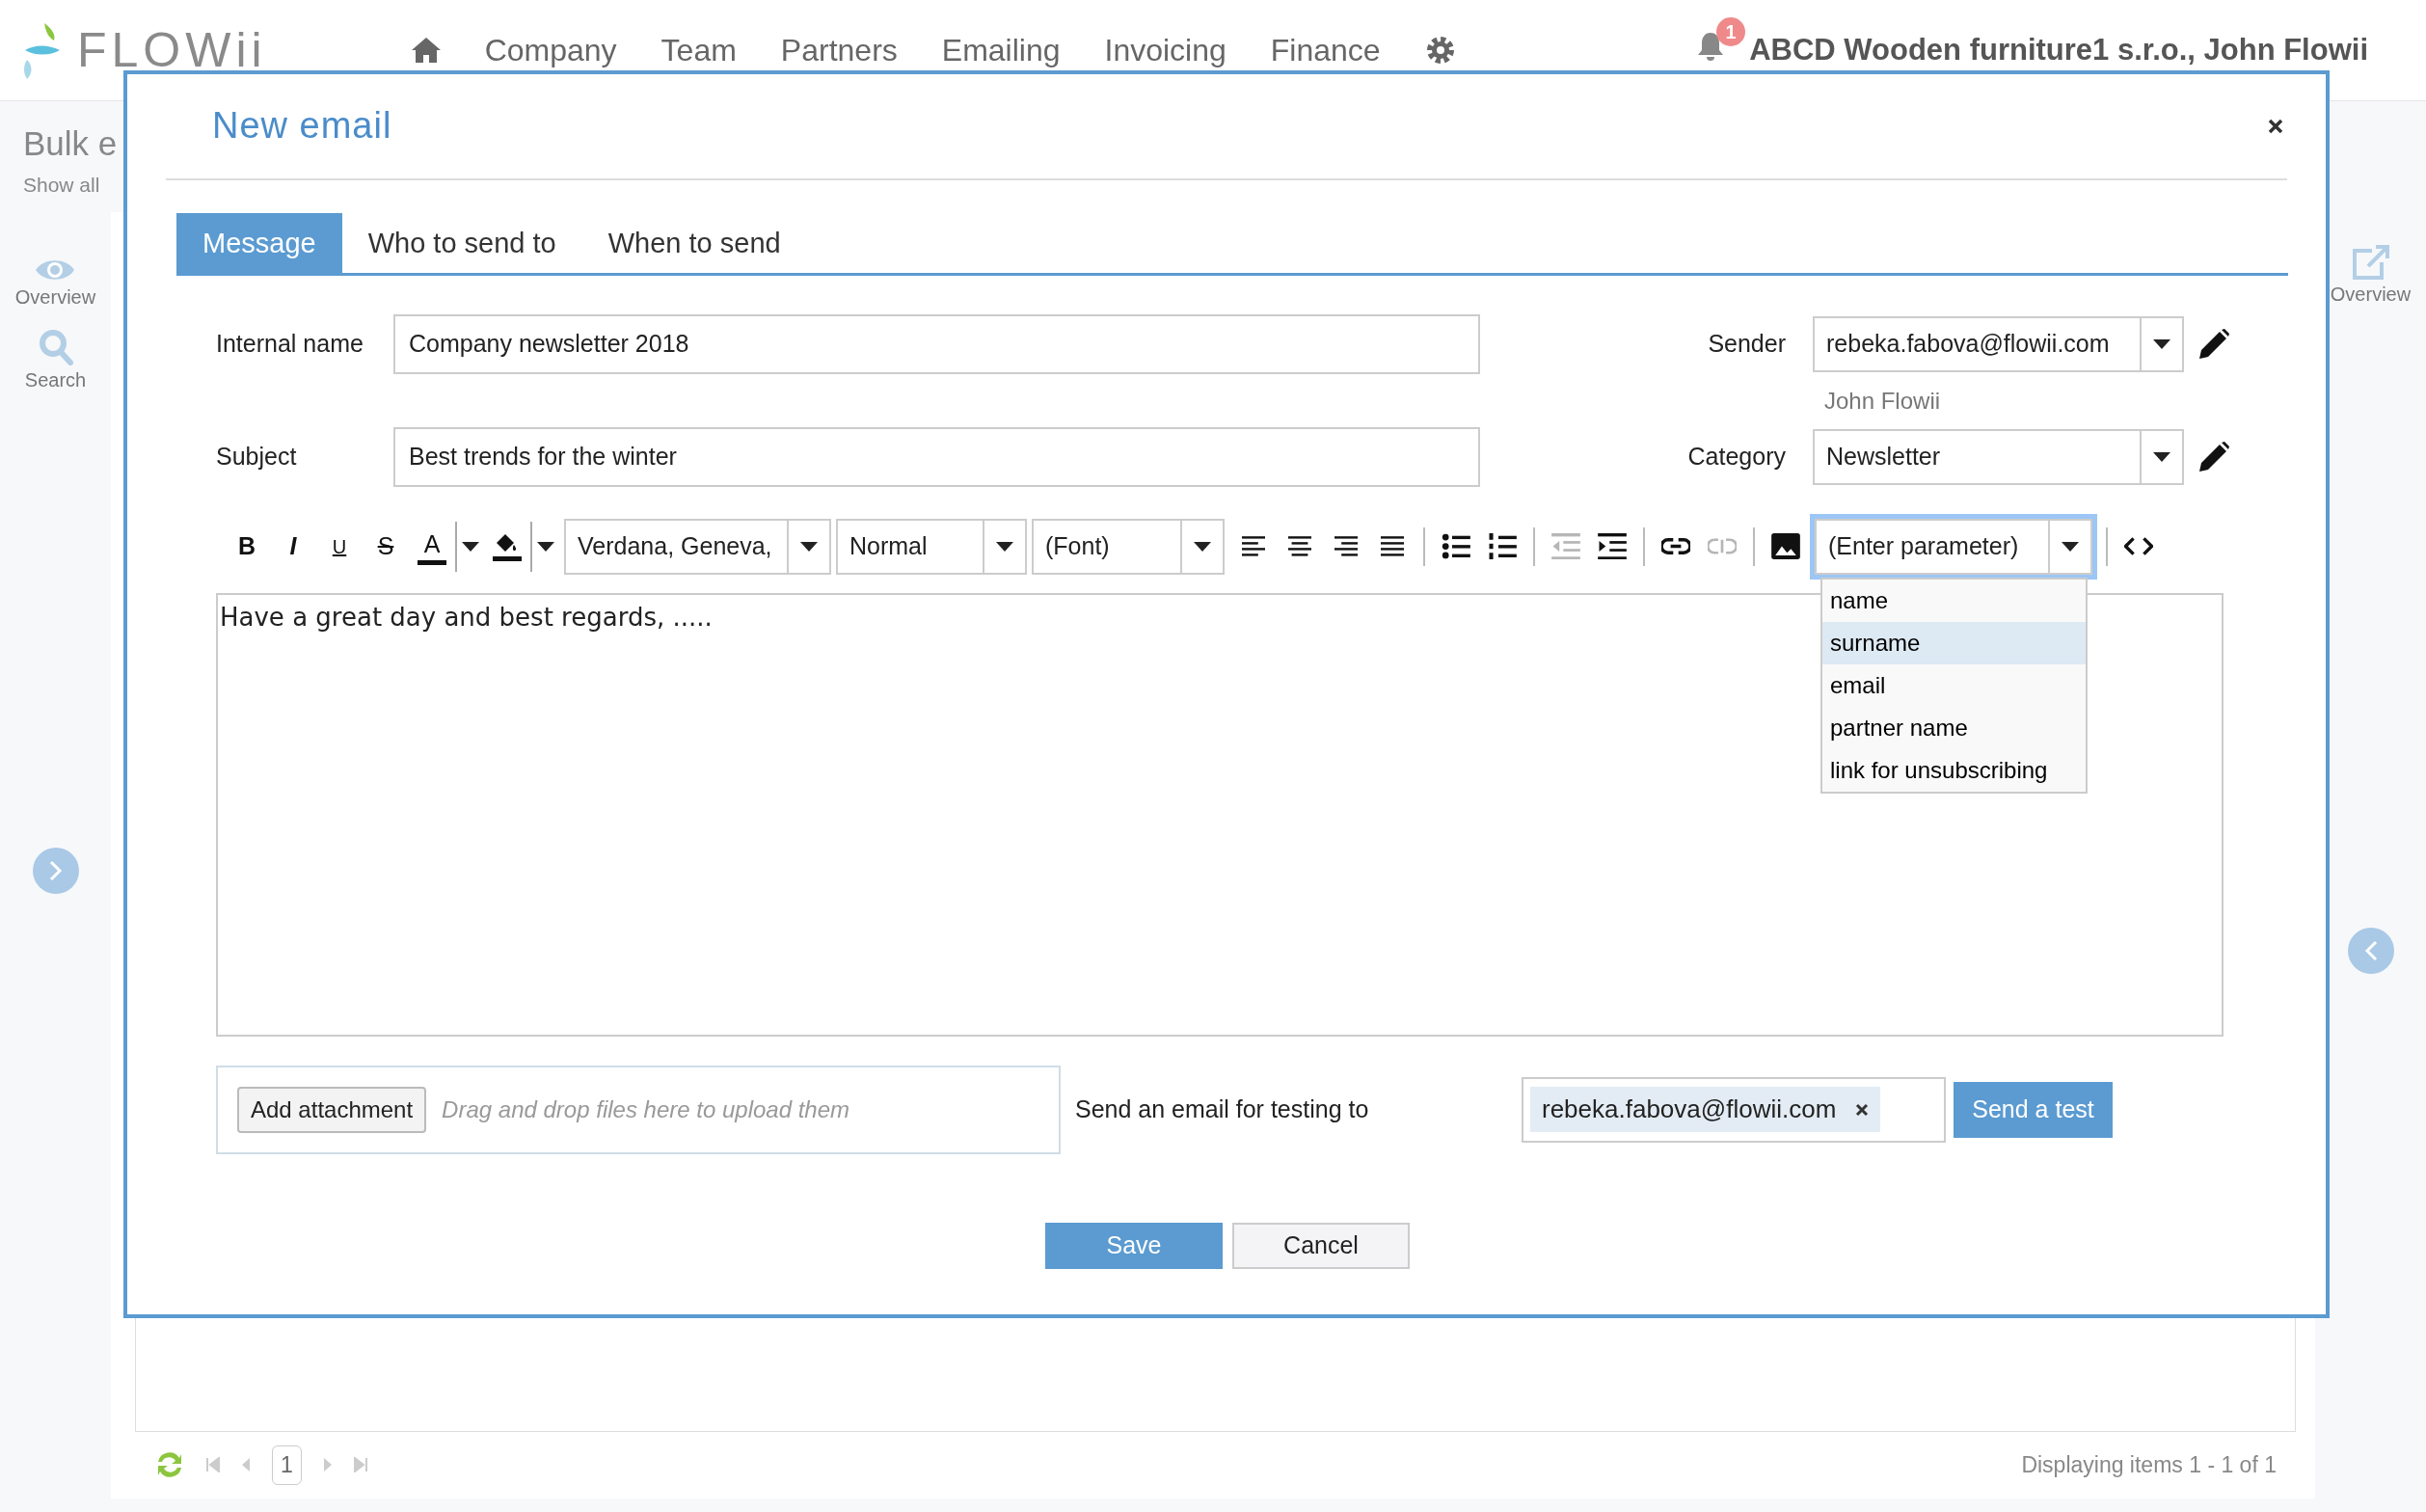 This screenshot has width=2426, height=1512. Describe the element at coordinates (1785, 546) in the screenshot. I see `image-icon` at that location.